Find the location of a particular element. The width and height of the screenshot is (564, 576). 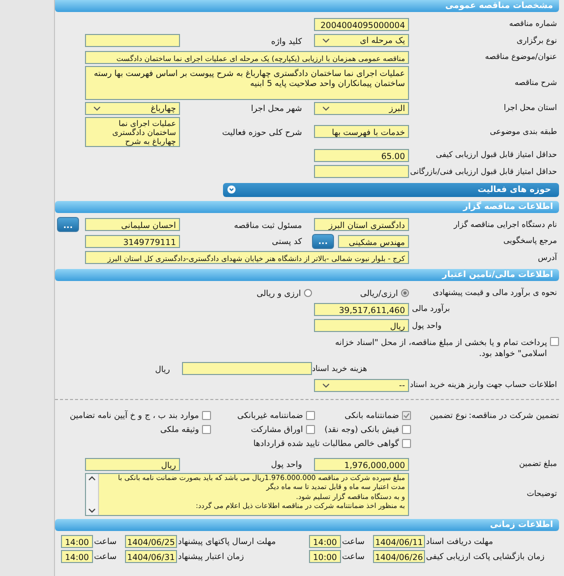

chevron-circle-icon is located at coordinates (231, 189).